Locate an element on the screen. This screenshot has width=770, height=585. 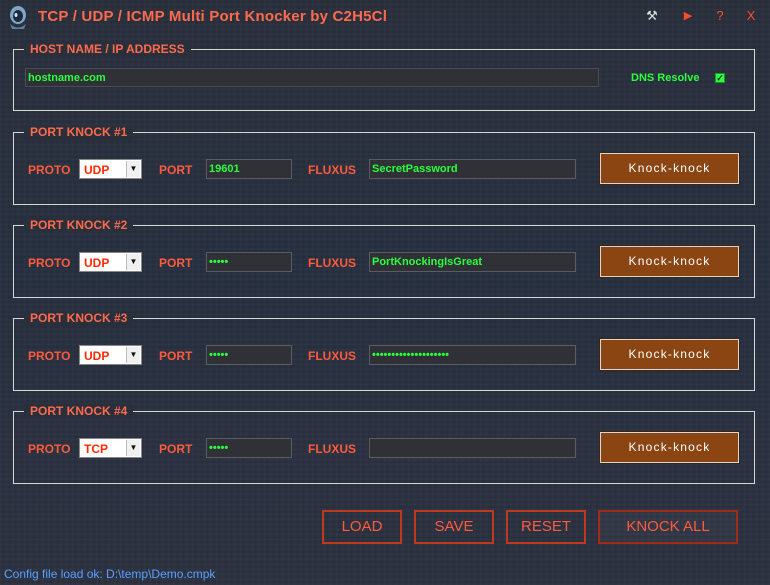
help-button: ? is located at coordinates (720, 16).